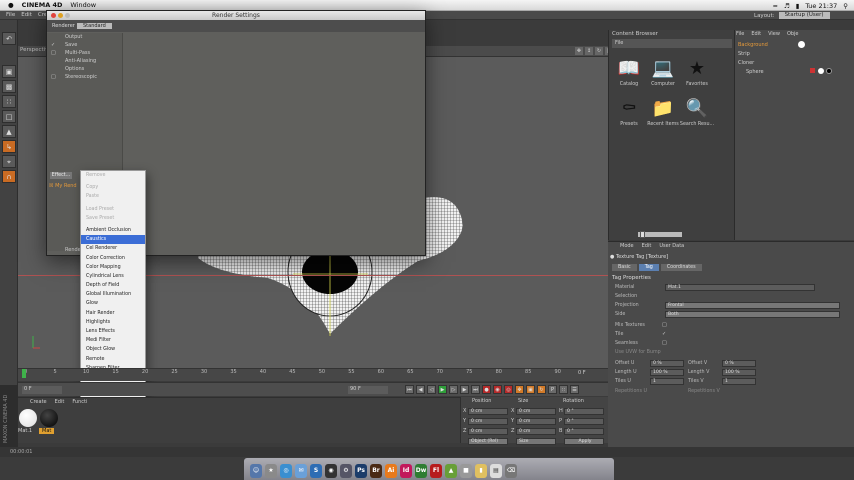 The width and height of the screenshot is (854, 480). I want to click on size-y-field: 0 cm, so click(536, 421).